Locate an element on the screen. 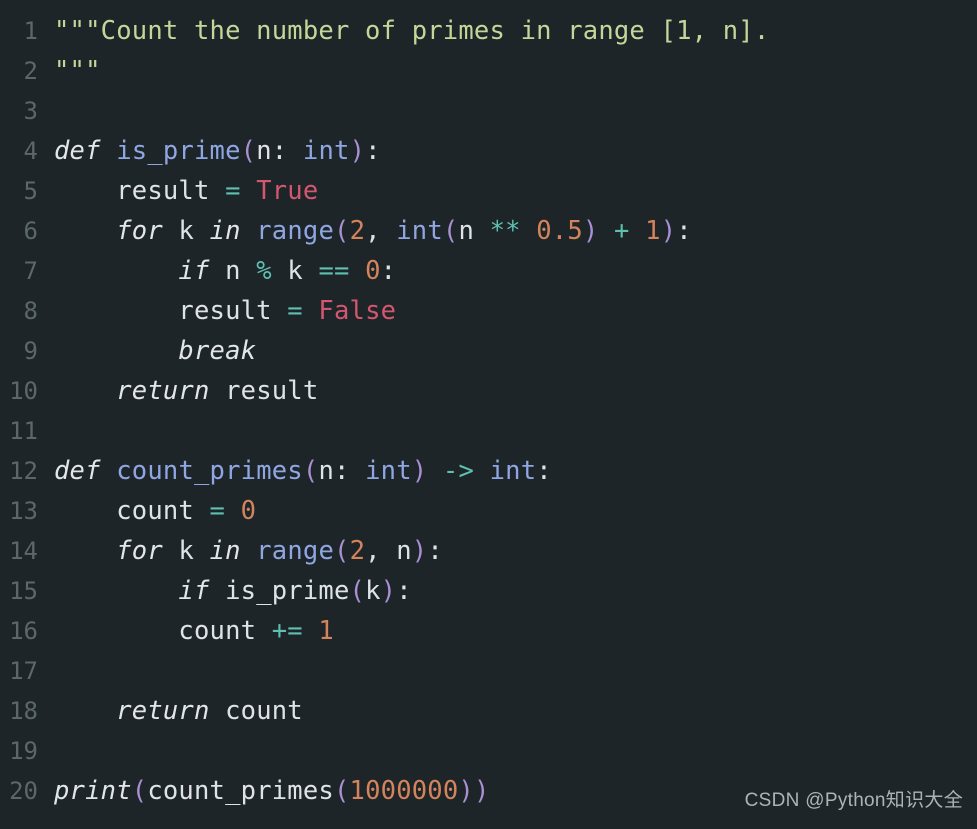 The image size is (977, 829). line-content: count = 0 is located at coordinates (155, 511).